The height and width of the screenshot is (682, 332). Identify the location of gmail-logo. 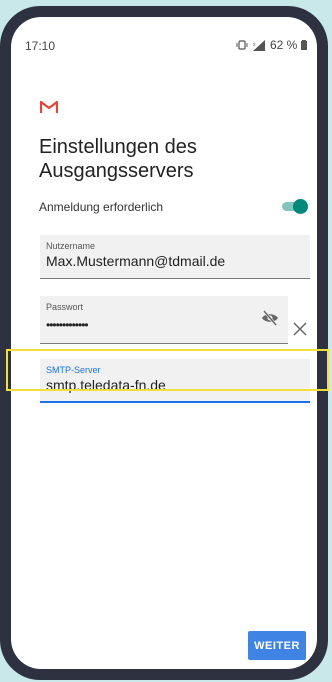
(49, 106).